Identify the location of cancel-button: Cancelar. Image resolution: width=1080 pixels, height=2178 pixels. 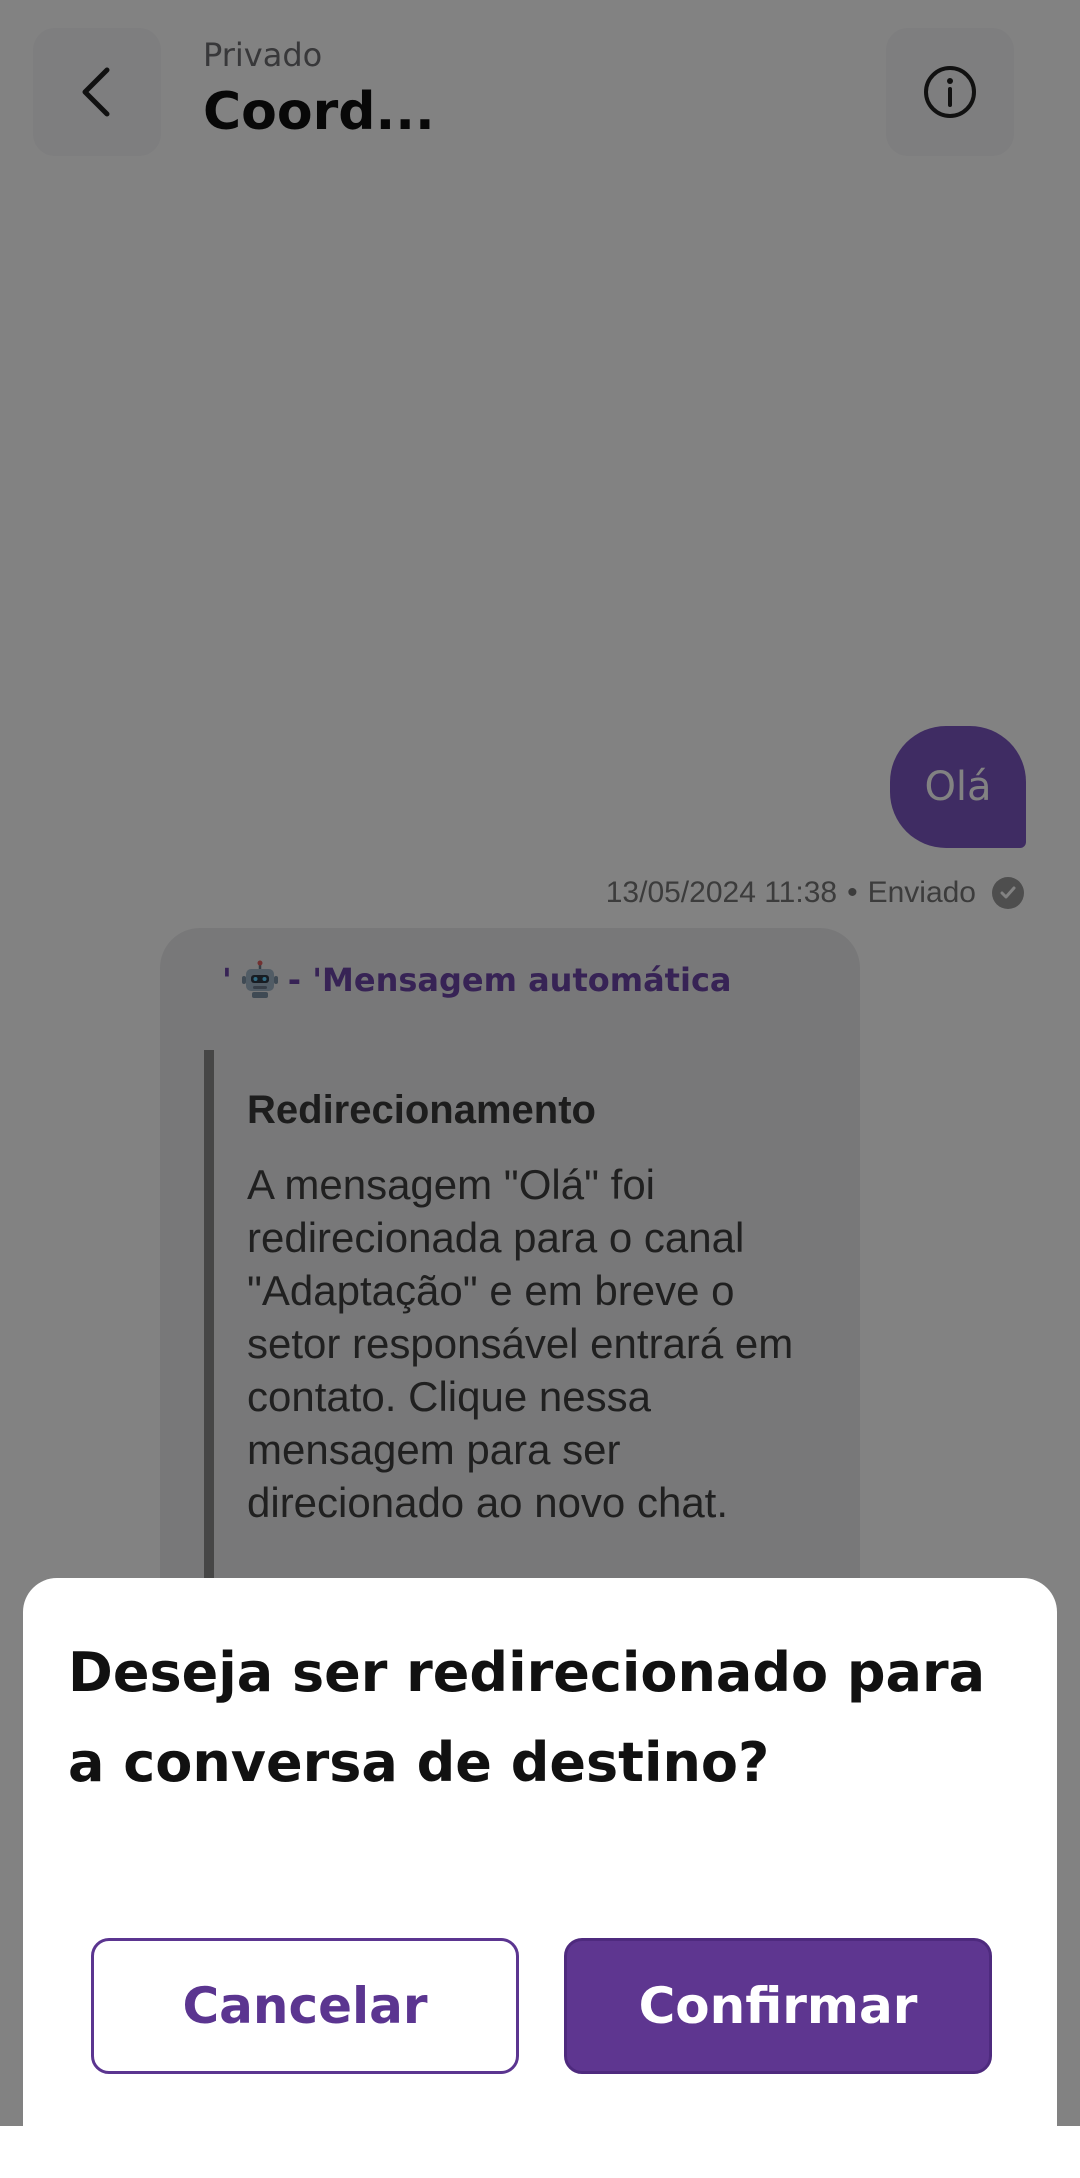
(305, 2006).